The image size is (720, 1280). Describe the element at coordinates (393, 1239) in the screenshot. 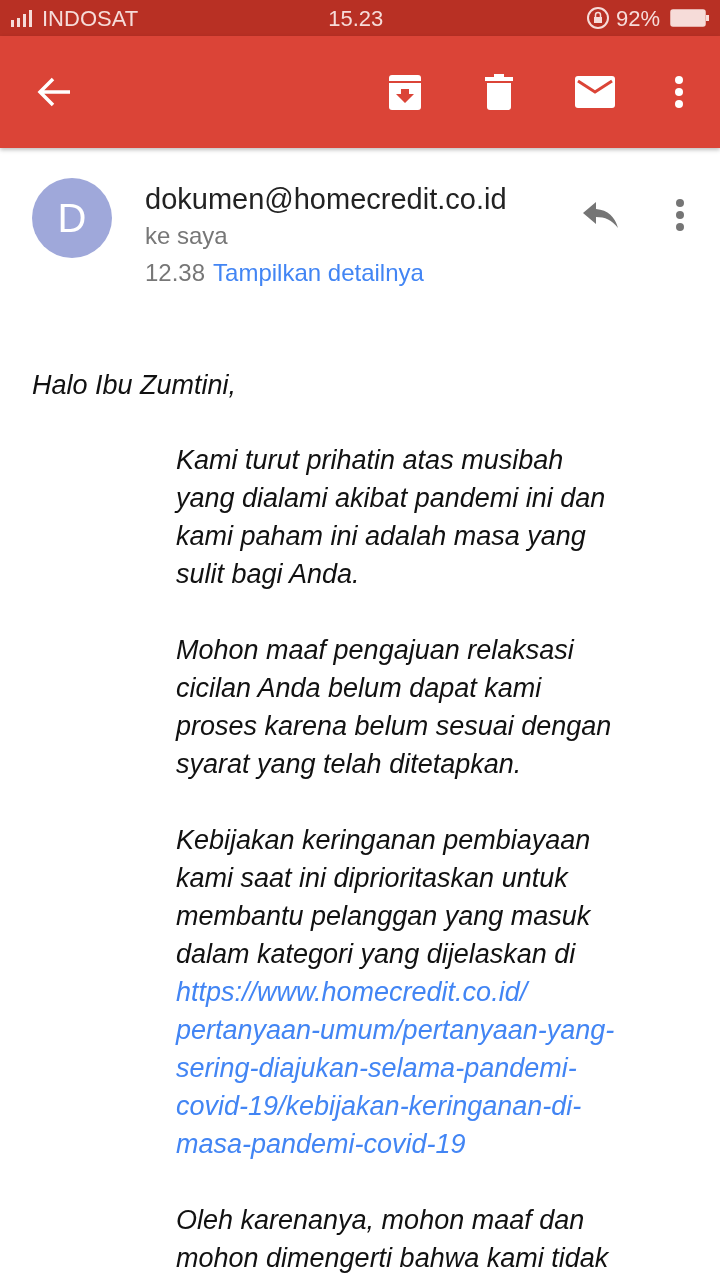

I see `message-paragraph: Oleh karenanya, mohon maaf dan mohon dimengerti bahwa kami tidak` at that location.